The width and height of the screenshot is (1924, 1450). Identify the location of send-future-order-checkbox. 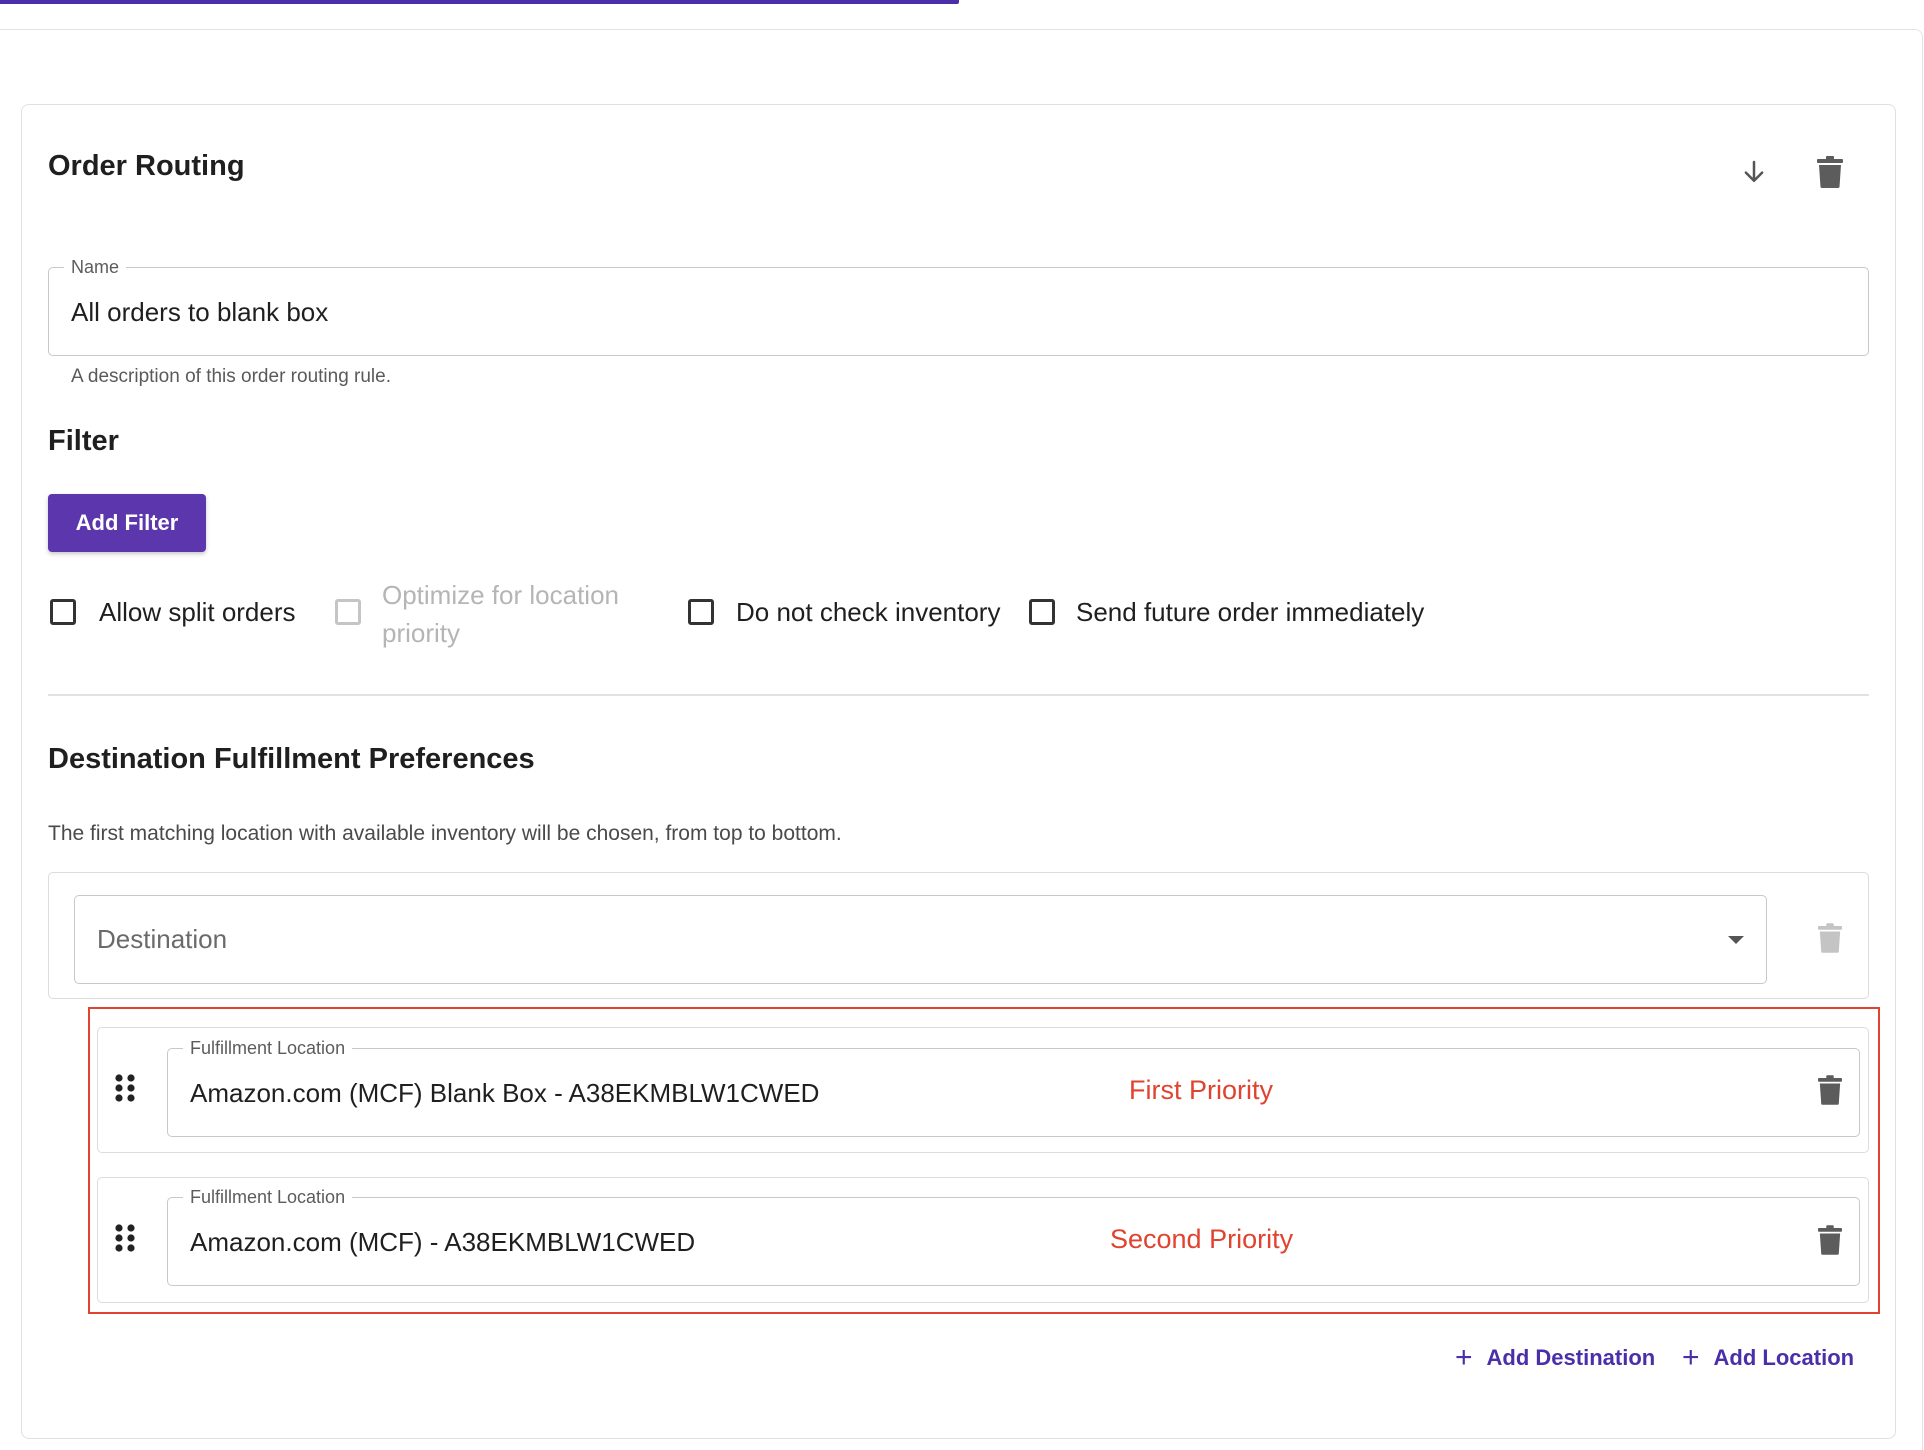
(1042, 612).